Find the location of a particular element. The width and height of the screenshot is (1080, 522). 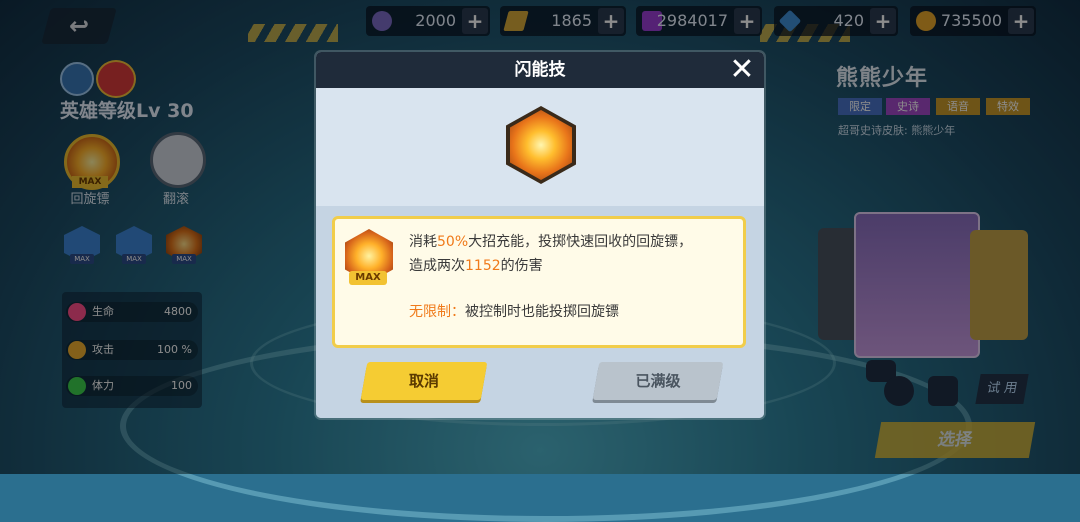

desc-line-1-highlight: 50% is located at coordinates (453, 242).